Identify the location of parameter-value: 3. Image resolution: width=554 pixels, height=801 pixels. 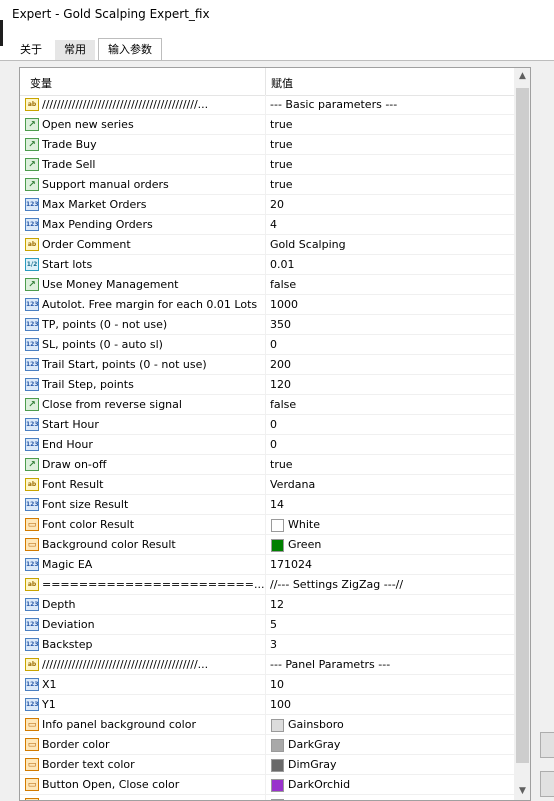
(273, 644).